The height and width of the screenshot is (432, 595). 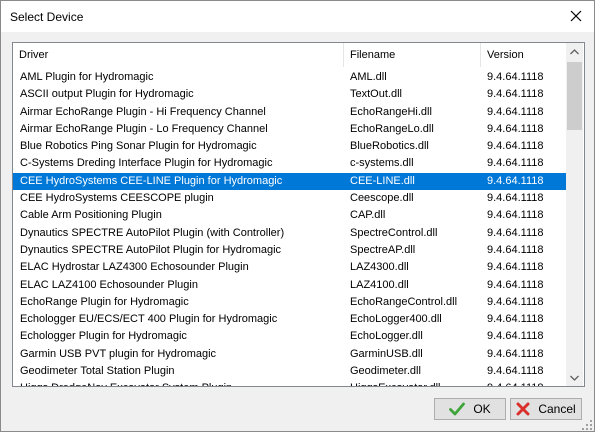 What do you see at coordinates (97, 371) in the screenshot?
I see `driver-cell: Geodimeter Total Station Plugin` at bounding box center [97, 371].